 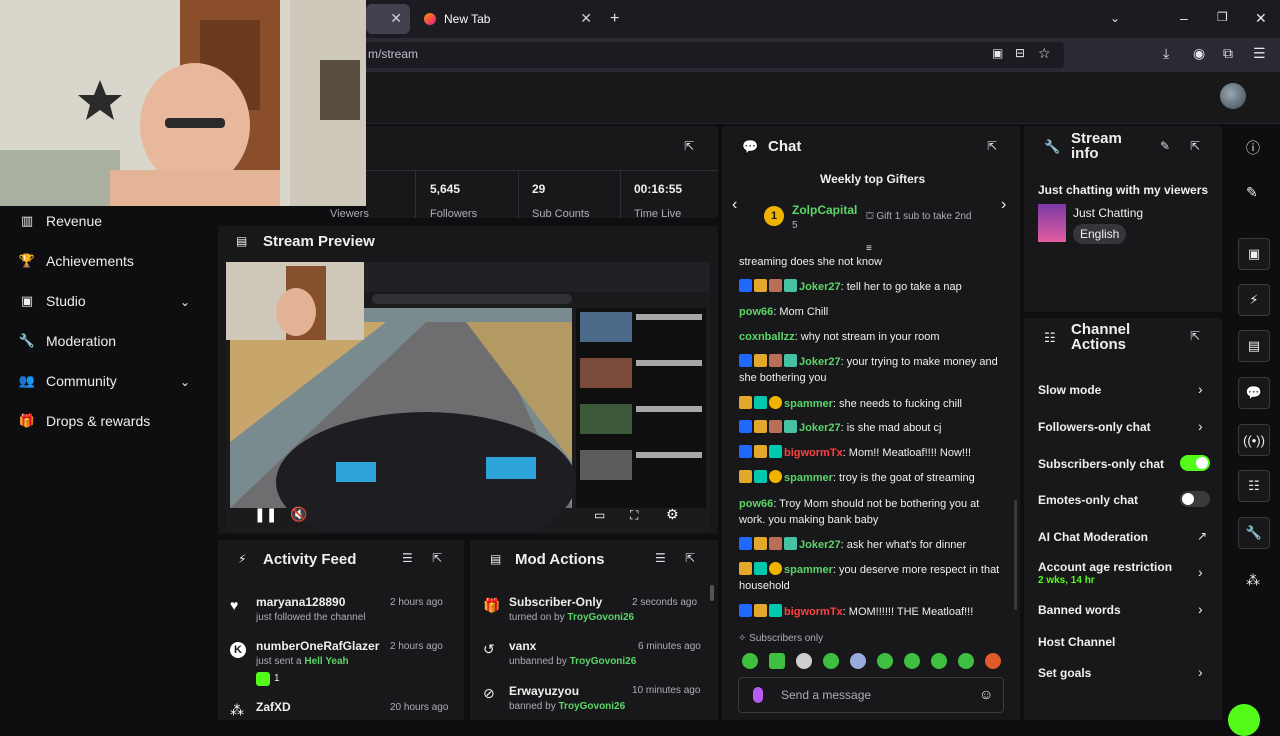 What do you see at coordinates (758, 695) in the screenshot?
I see `microphone-icon` at bounding box center [758, 695].